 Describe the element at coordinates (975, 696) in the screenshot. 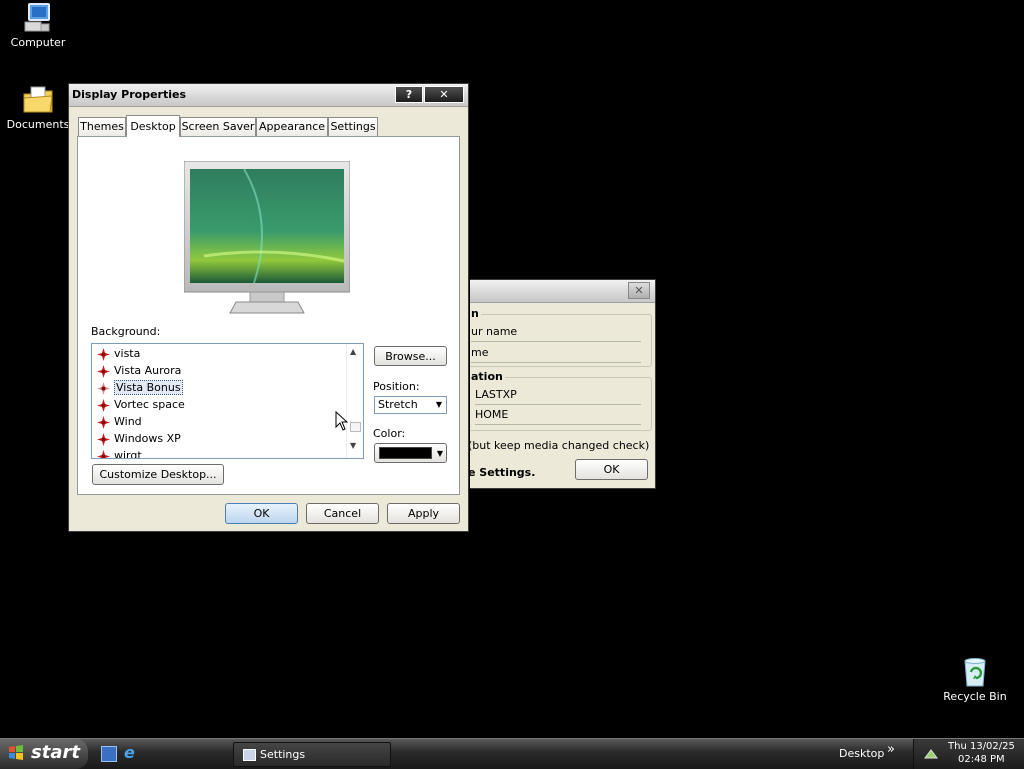

I see `desktop-icon-label: Recycle Bin` at that location.